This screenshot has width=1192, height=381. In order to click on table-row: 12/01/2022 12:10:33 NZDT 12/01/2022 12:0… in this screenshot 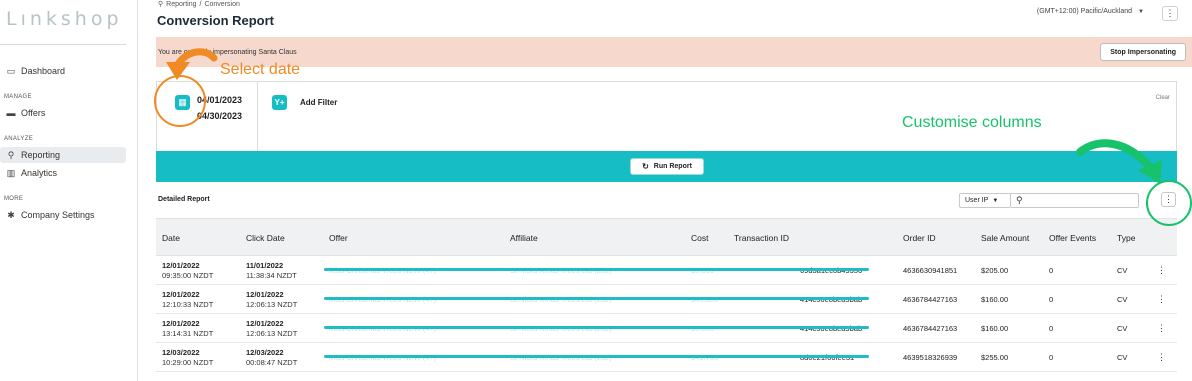, I will do `click(666, 299)`.